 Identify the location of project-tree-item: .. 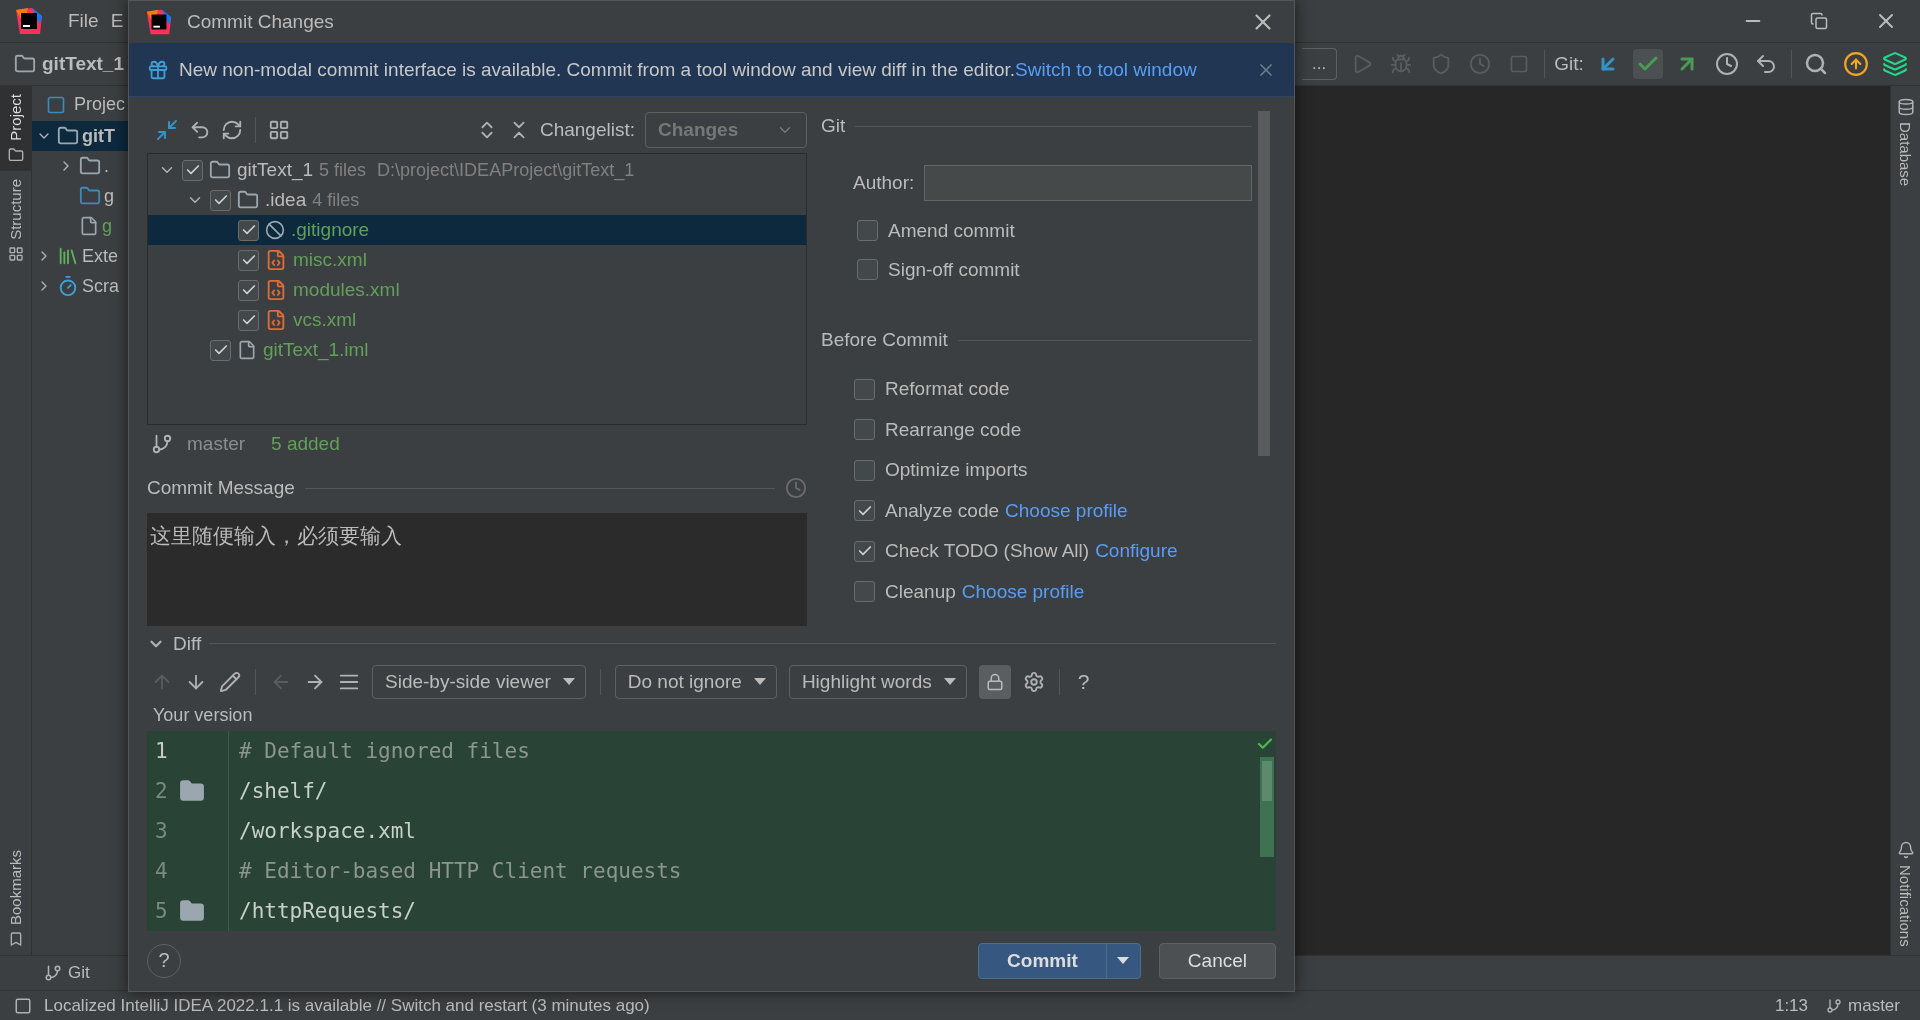
(80, 166).